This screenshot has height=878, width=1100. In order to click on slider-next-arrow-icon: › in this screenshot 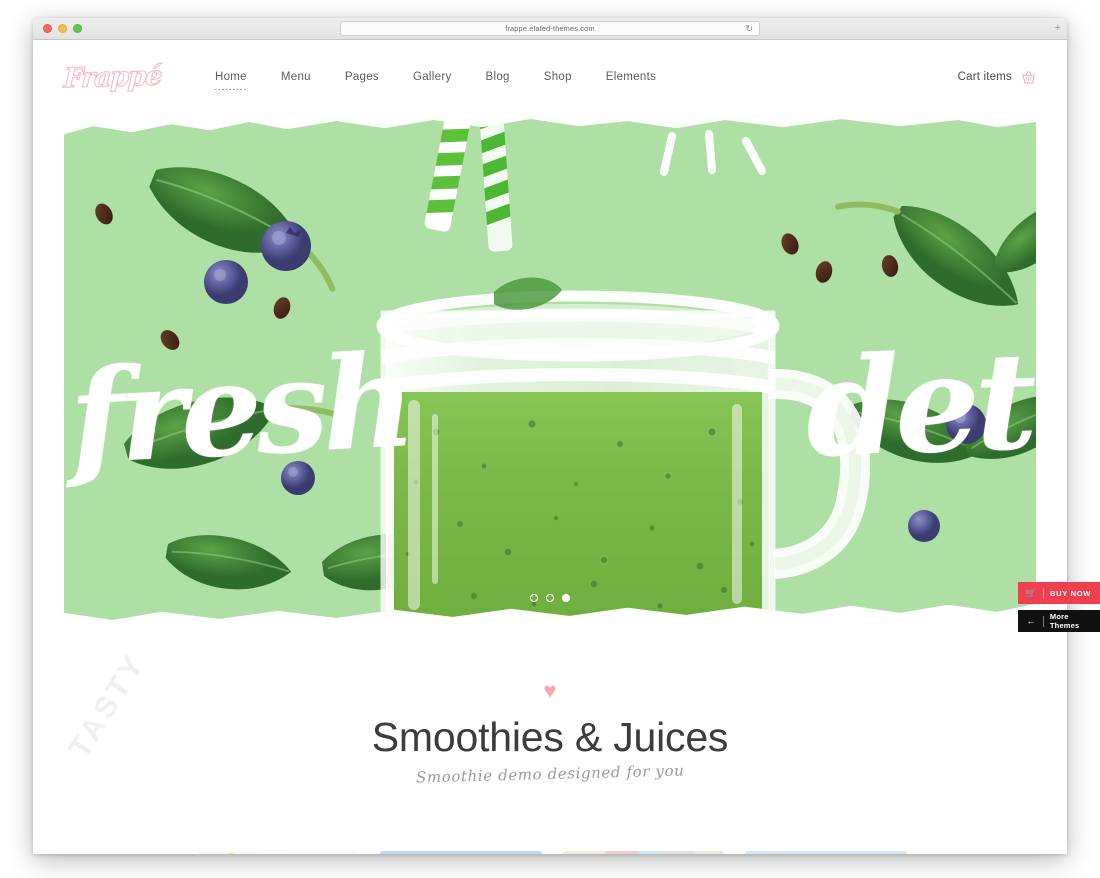, I will do `click(1011, 369)`.